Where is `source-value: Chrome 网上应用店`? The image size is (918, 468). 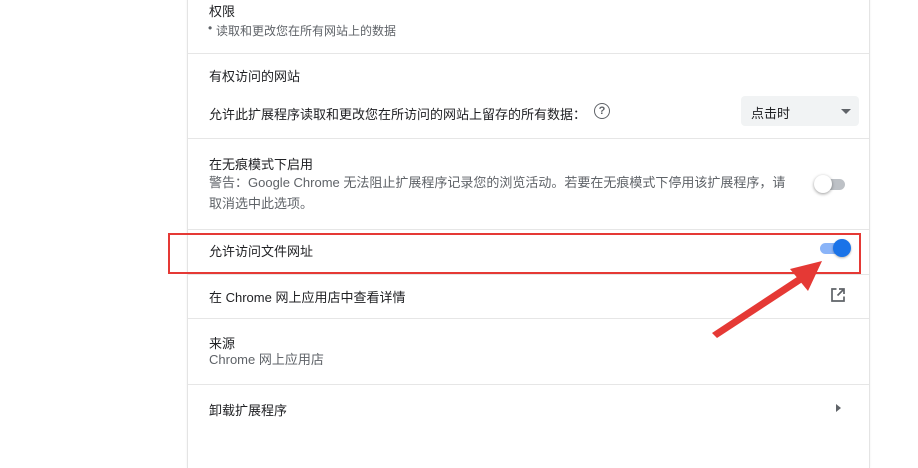 source-value: Chrome 网上应用店 is located at coordinates (266, 359).